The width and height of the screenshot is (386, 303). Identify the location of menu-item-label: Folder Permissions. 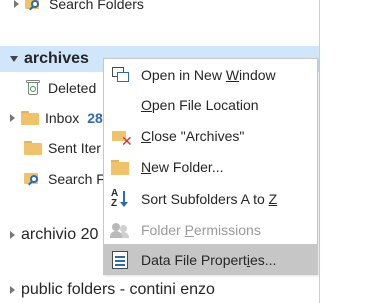
(201, 229).